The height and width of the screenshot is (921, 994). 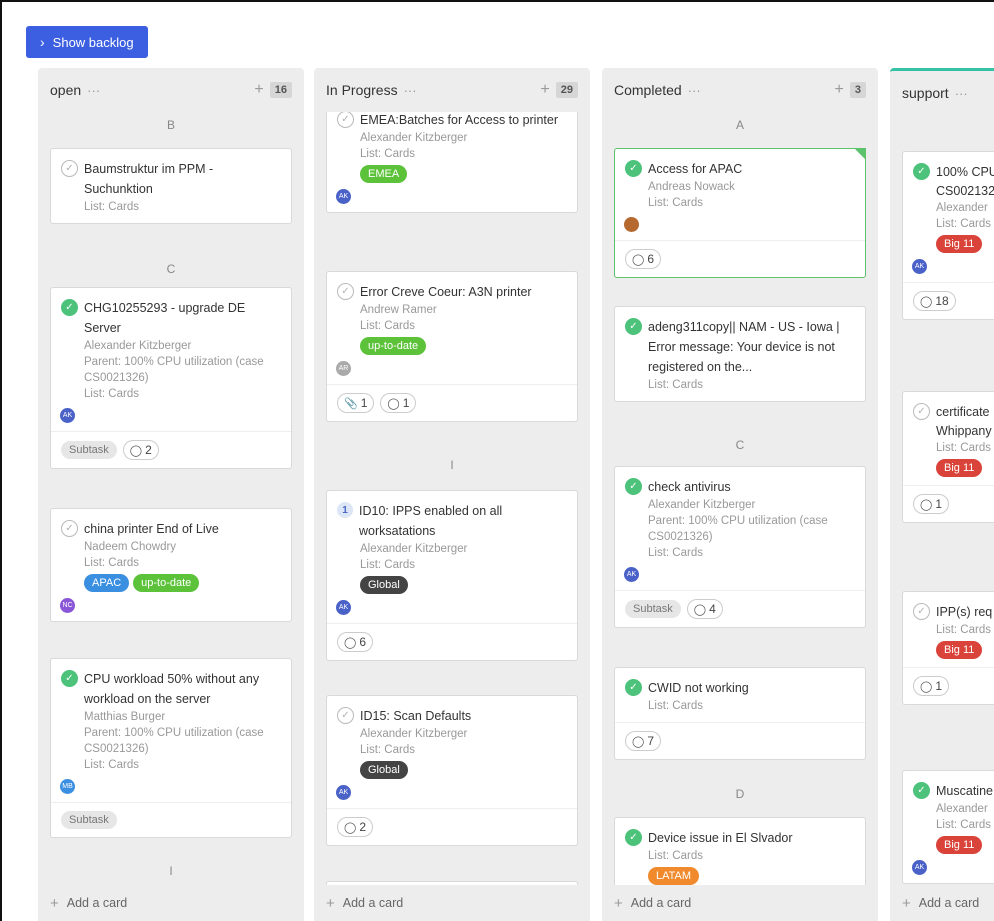 I want to click on card: ✓ IPP(s) req List: Cards Big 11 ◯ 1, so click(x=948, y=648).